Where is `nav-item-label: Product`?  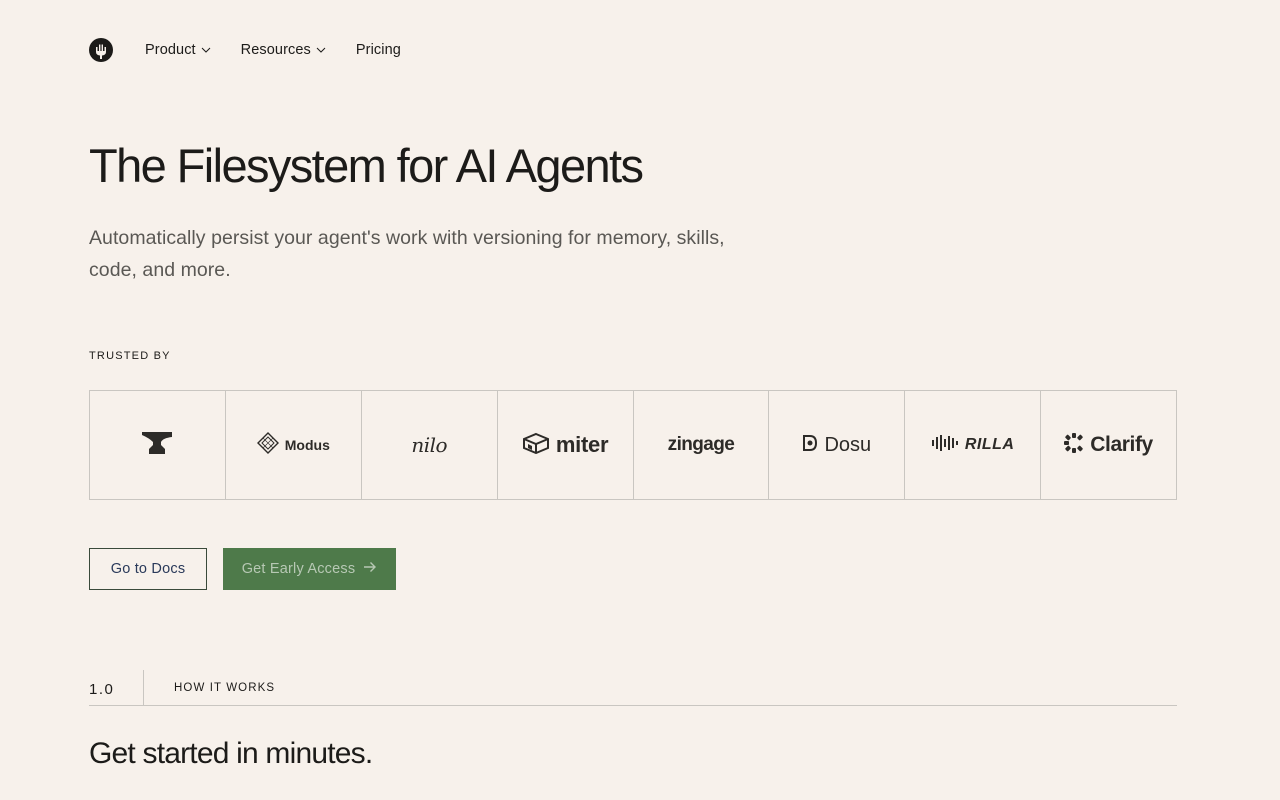 nav-item-label: Product is located at coordinates (170, 50).